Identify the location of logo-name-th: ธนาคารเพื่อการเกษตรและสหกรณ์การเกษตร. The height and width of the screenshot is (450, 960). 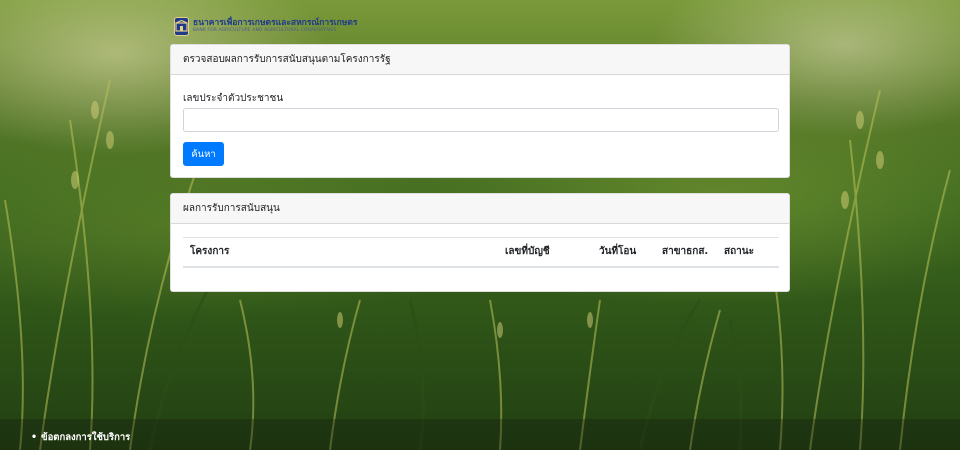
(275, 22).